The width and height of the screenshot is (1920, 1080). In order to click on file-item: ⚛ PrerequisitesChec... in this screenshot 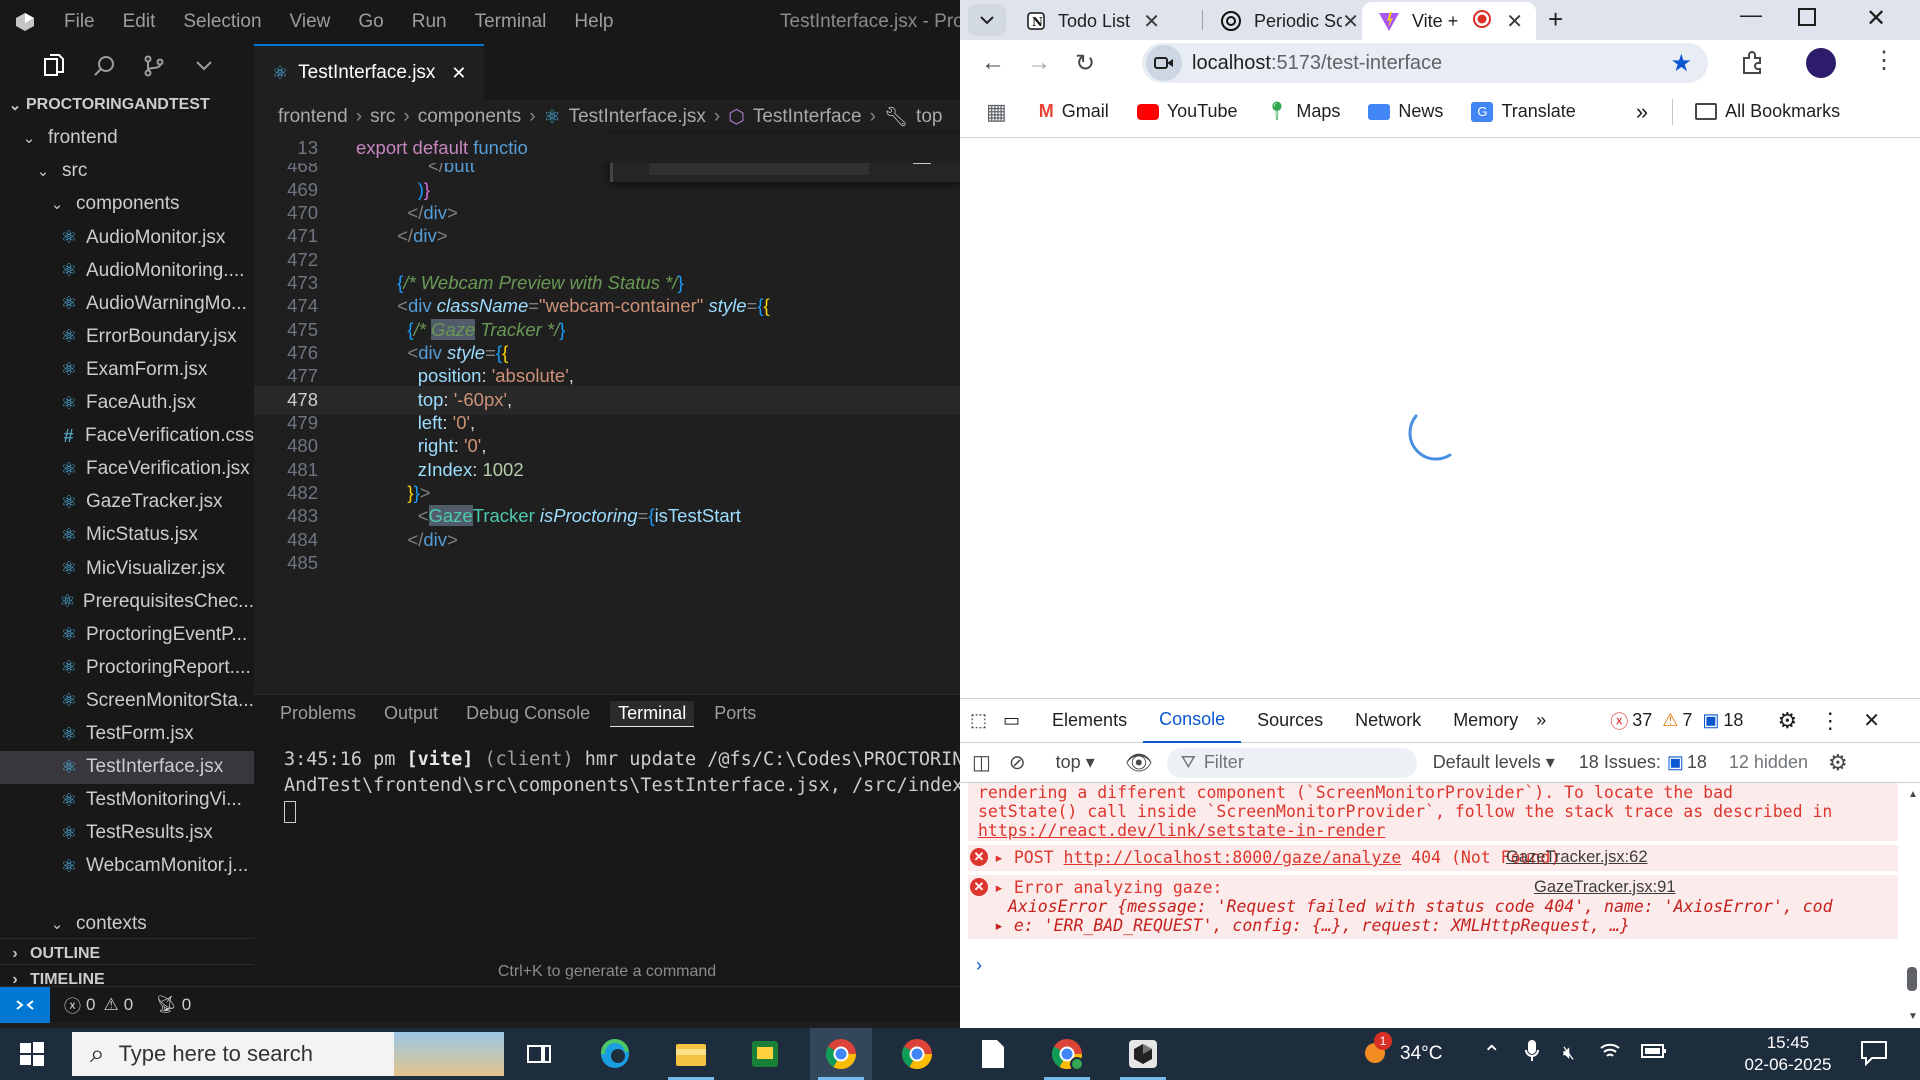, I will do `click(127, 601)`.